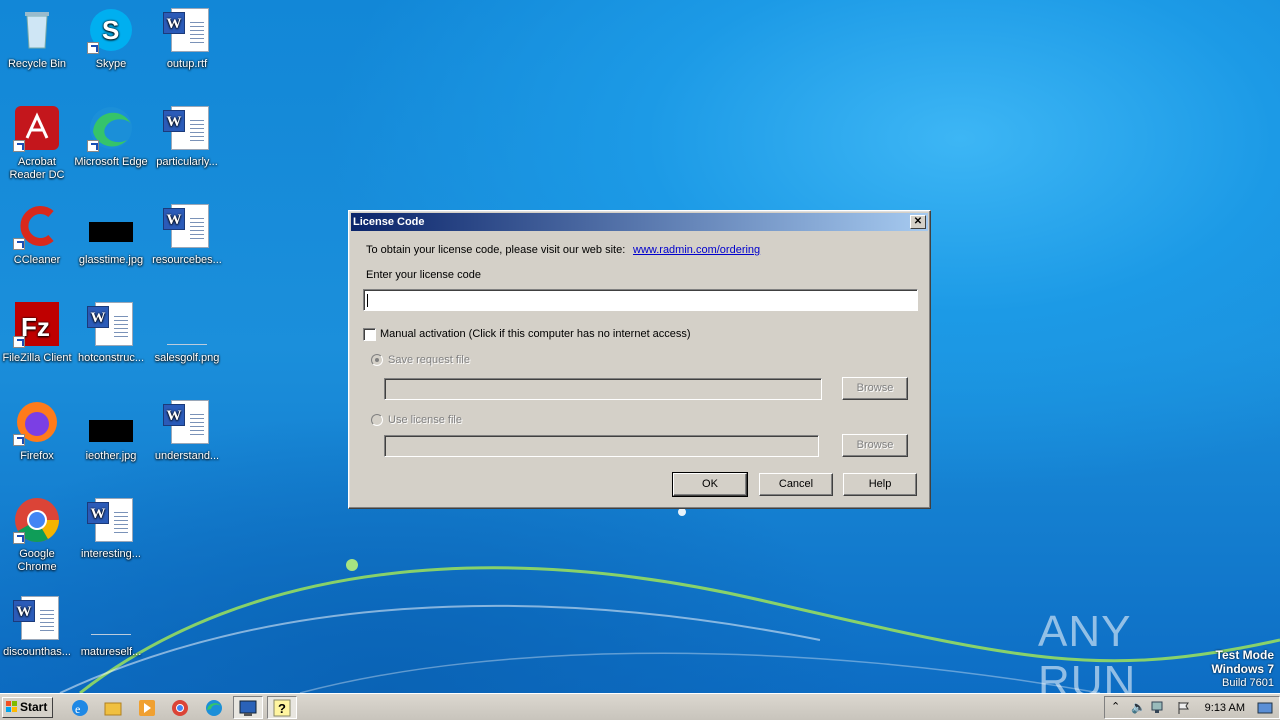  Describe the element at coordinates (37, 30) in the screenshot. I see `recycle-bin-icon` at that location.